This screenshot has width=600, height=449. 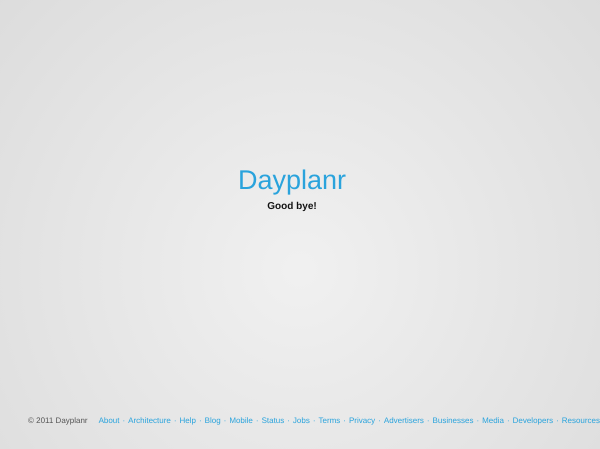 I want to click on copyright-text: © 2011 Dayplanr, so click(x=58, y=421).